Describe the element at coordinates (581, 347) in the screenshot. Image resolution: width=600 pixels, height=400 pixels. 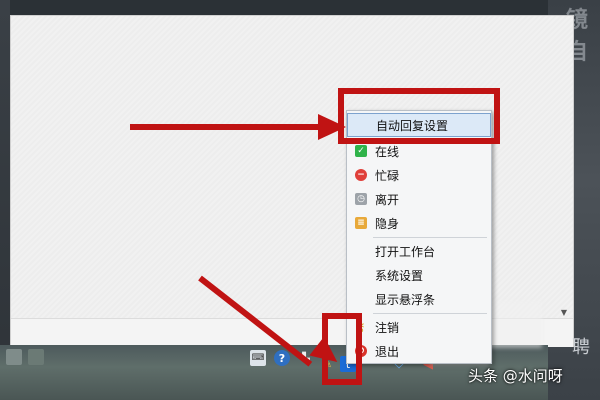
I see `background-text: 聘` at that location.